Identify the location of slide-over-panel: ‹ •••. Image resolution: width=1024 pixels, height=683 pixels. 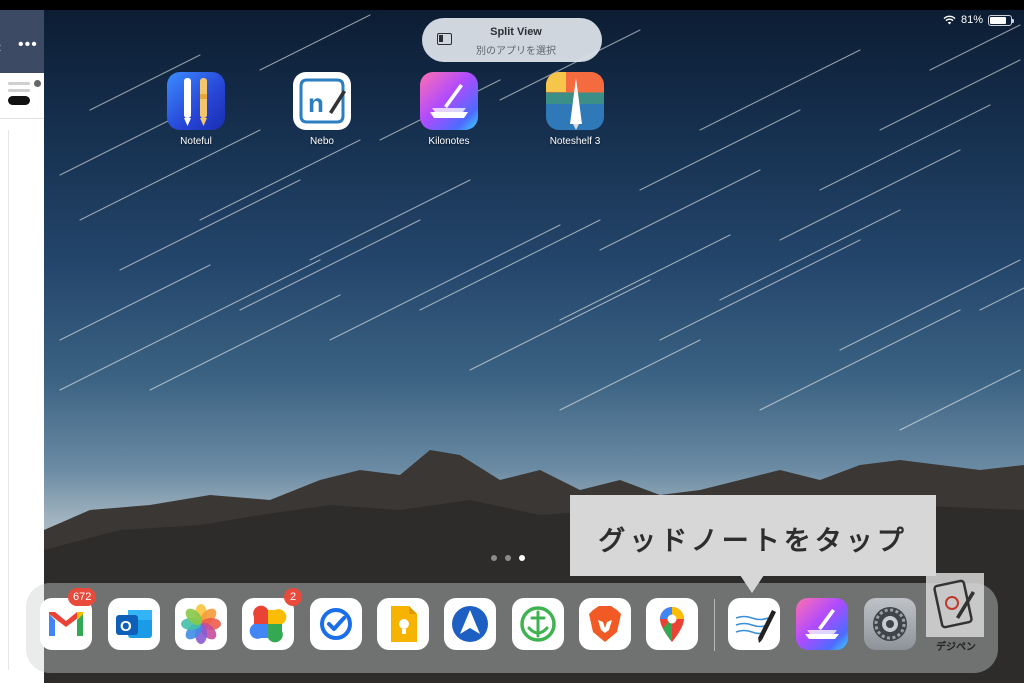
(22, 346).